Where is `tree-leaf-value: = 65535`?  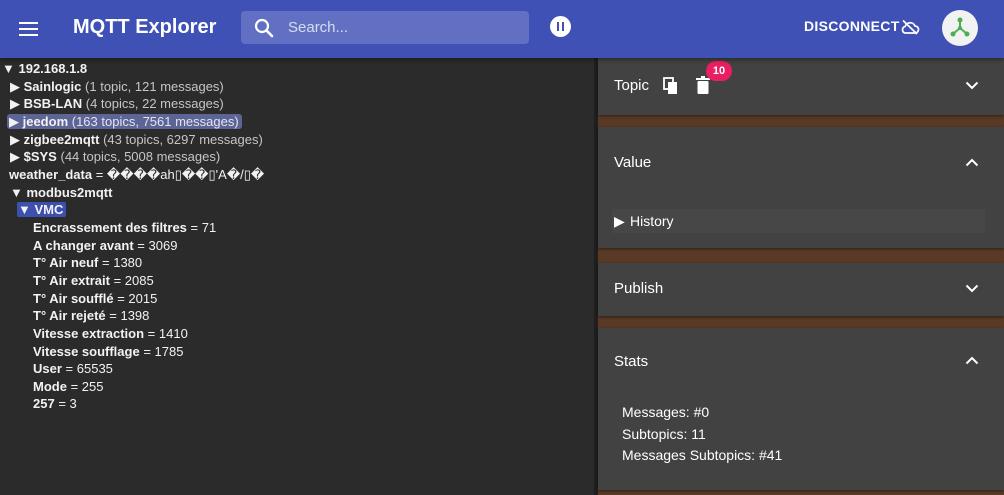
tree-leaf-value: = 65535 is located at coordinates (89, 368).